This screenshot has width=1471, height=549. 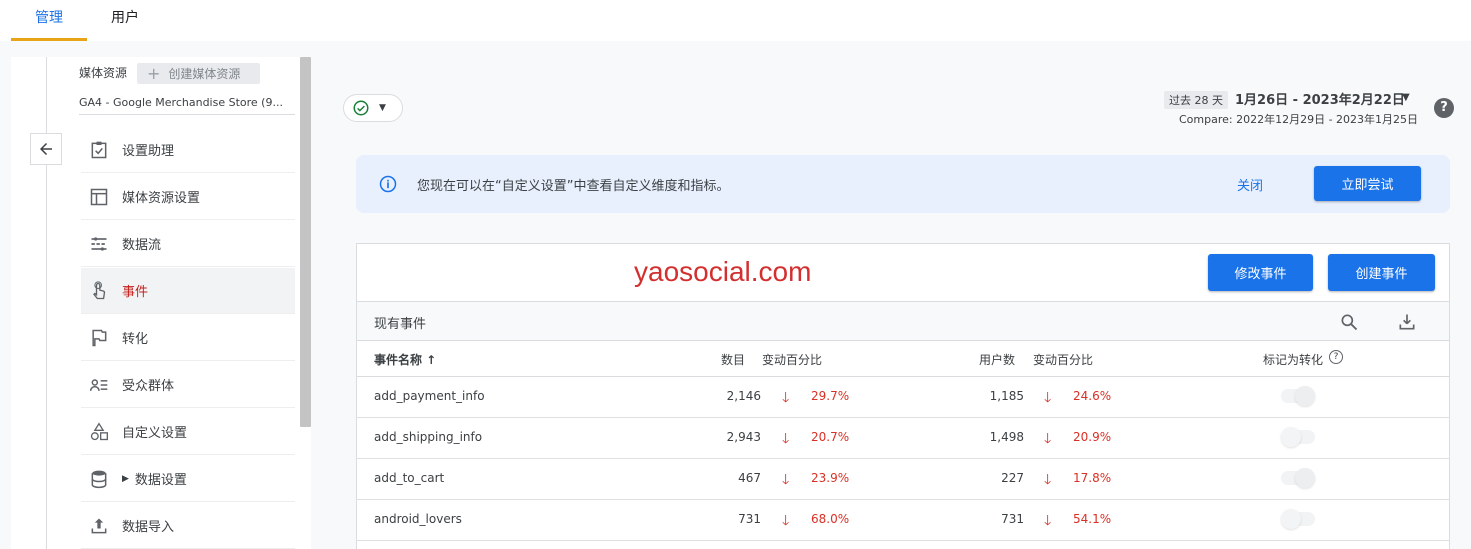 What do you see at coordinates (148, 151) in the screenshot?
I see `sidebar-item-label: 设置助理` at bounding box center [148, 151].